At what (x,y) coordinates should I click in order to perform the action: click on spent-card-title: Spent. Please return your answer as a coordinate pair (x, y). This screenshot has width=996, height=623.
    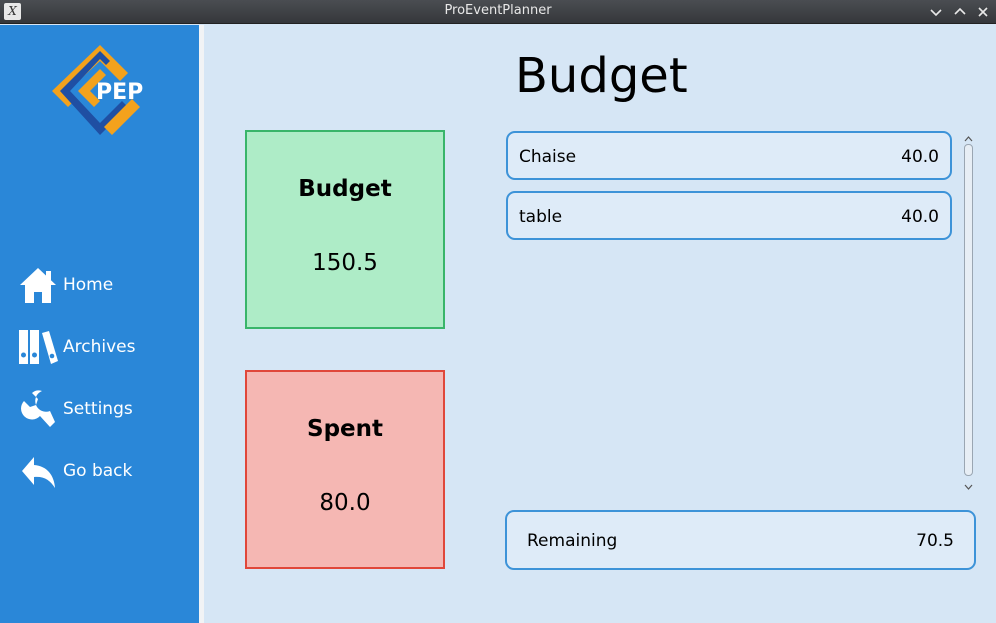
    Looking at the image, I should click on (345, 429).